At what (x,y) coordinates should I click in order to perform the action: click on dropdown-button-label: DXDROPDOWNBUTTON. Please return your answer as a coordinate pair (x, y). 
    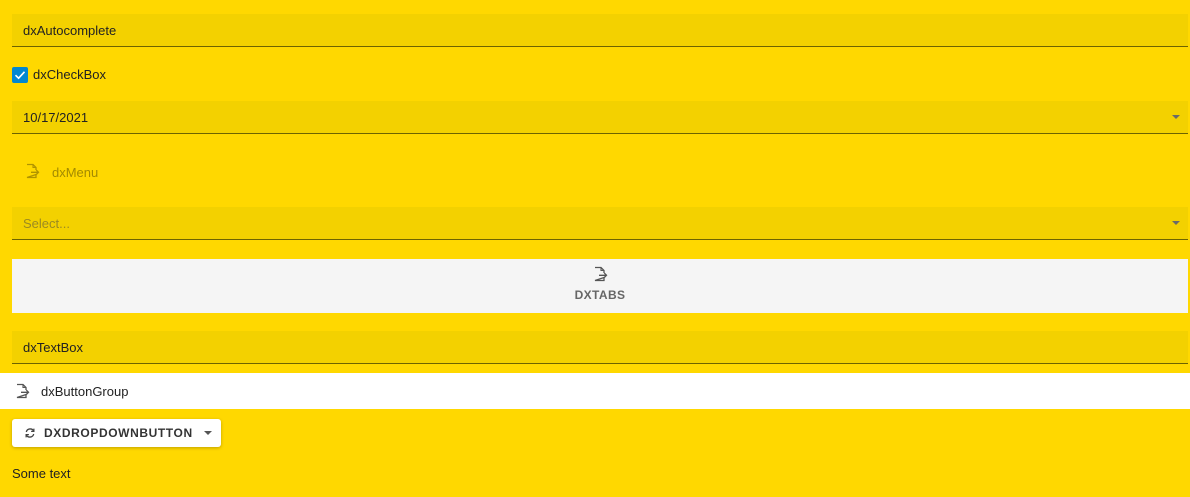
    Looking at the image, I should click on (118, 433).